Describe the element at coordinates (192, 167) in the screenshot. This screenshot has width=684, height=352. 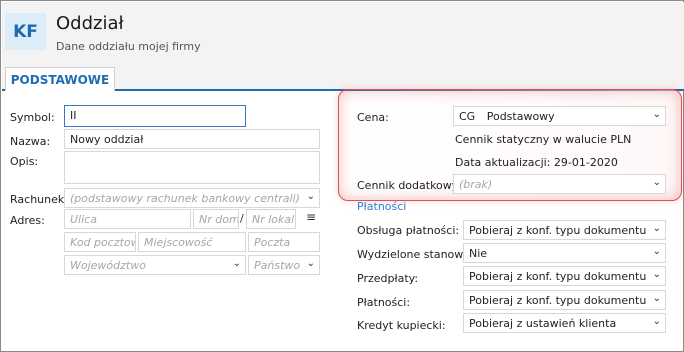
I see `opis-textarea` at that location.